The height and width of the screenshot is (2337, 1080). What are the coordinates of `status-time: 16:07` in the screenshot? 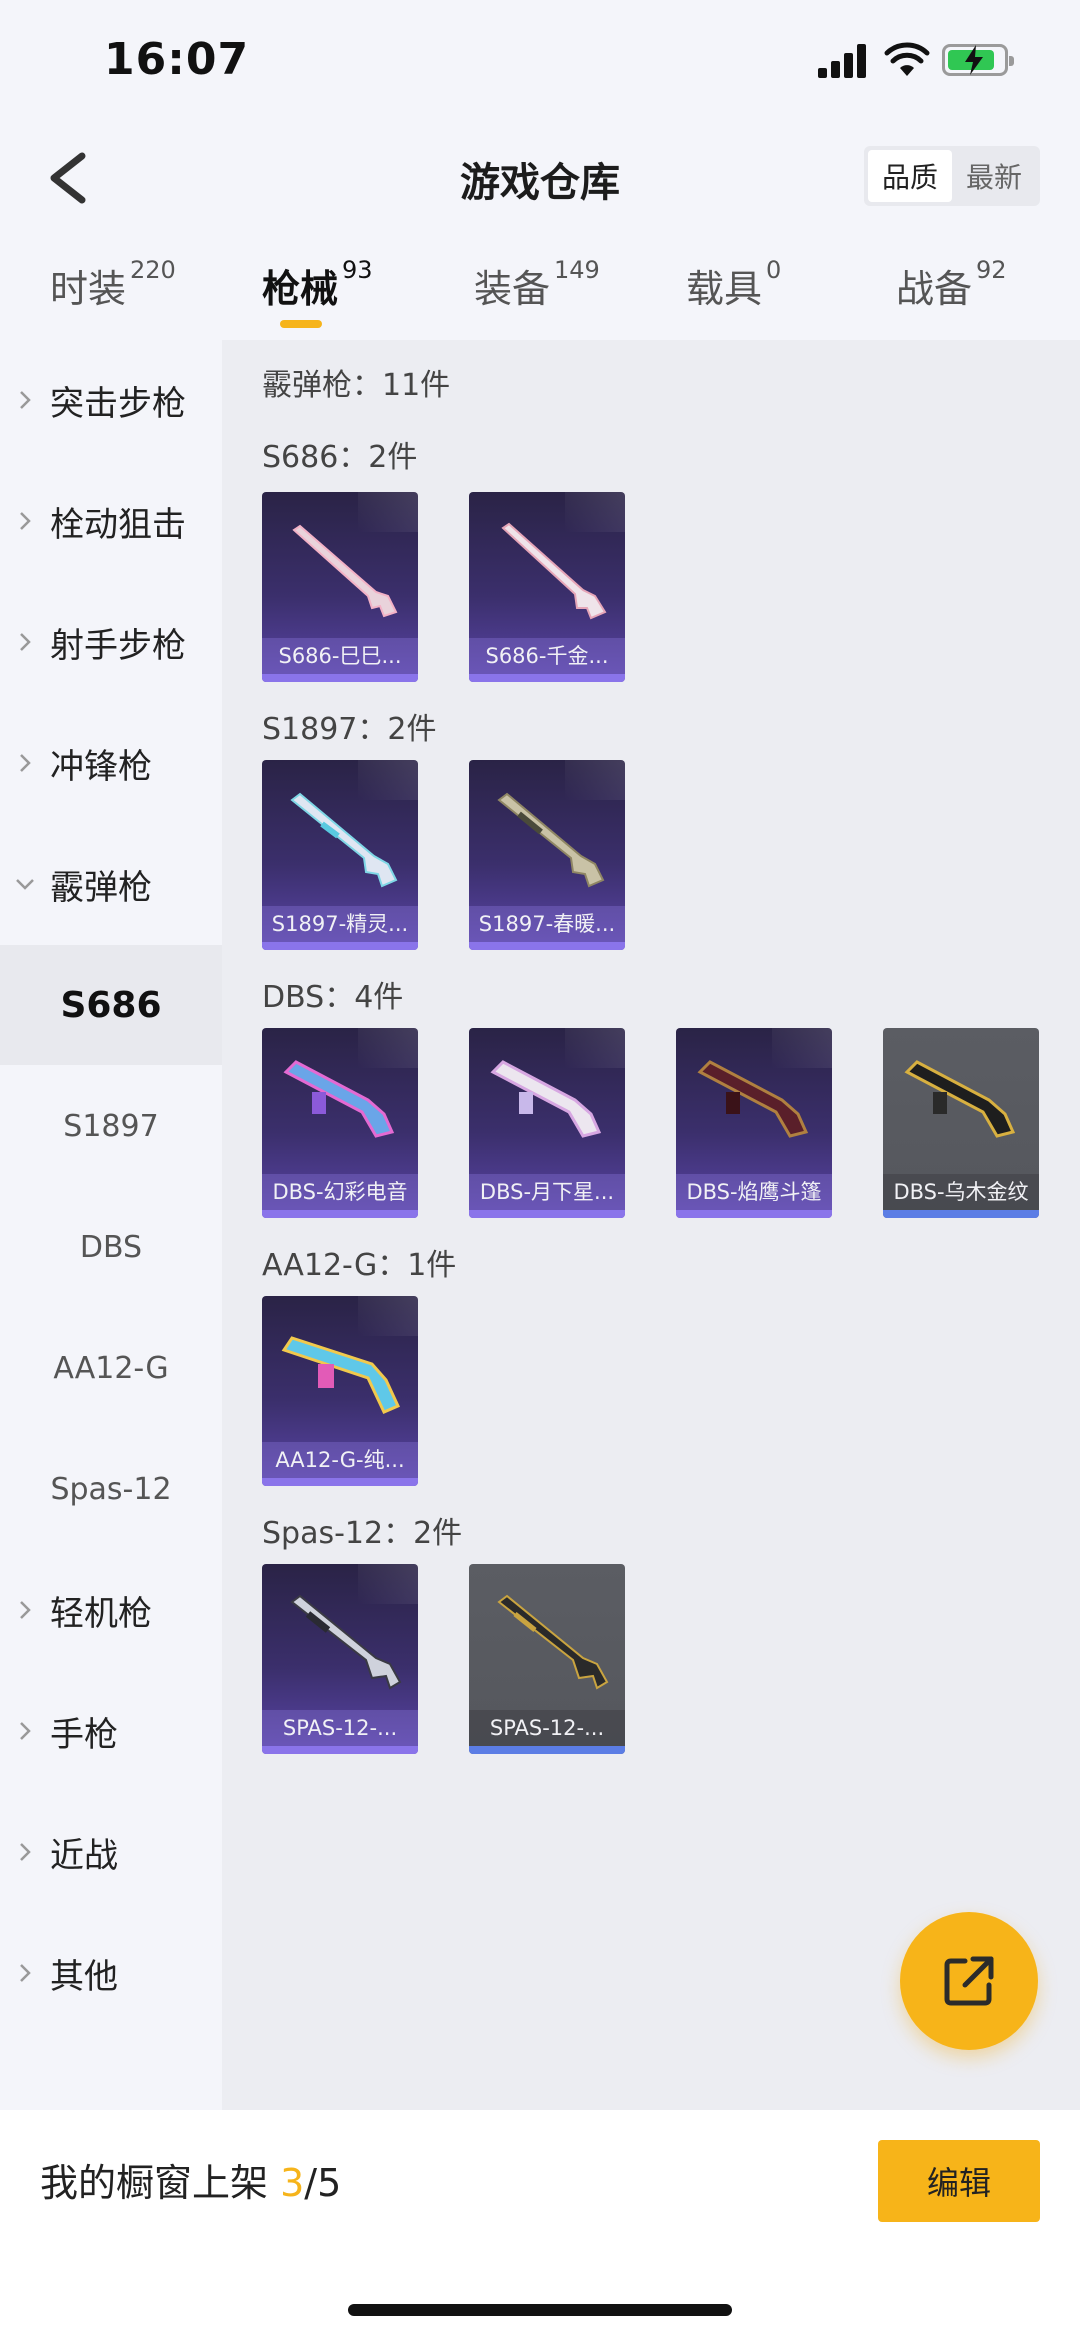 It's located at (177, 59).